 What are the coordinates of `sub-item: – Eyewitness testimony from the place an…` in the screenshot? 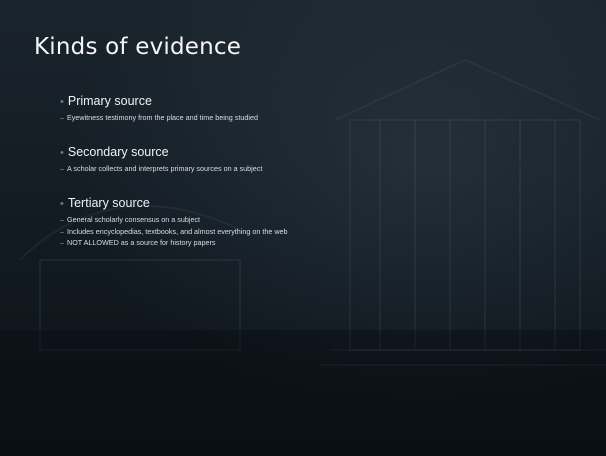 It's located at (320, 117).